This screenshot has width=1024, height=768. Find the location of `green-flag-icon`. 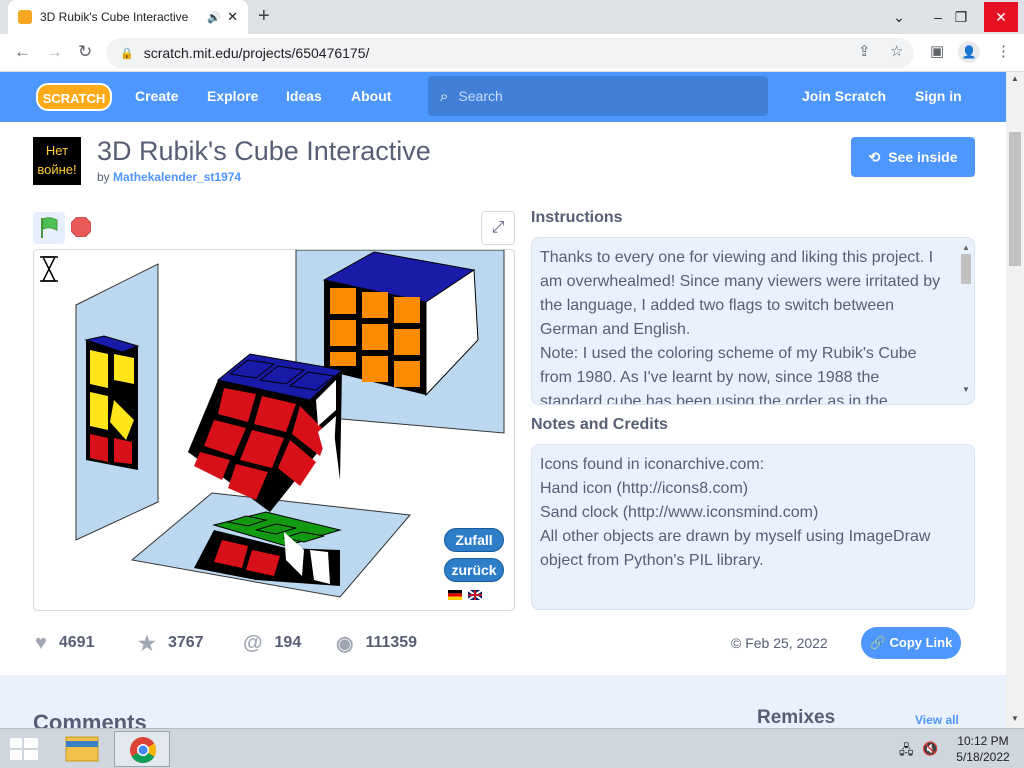

green-flag-icon is located at coordinates (49, 227).